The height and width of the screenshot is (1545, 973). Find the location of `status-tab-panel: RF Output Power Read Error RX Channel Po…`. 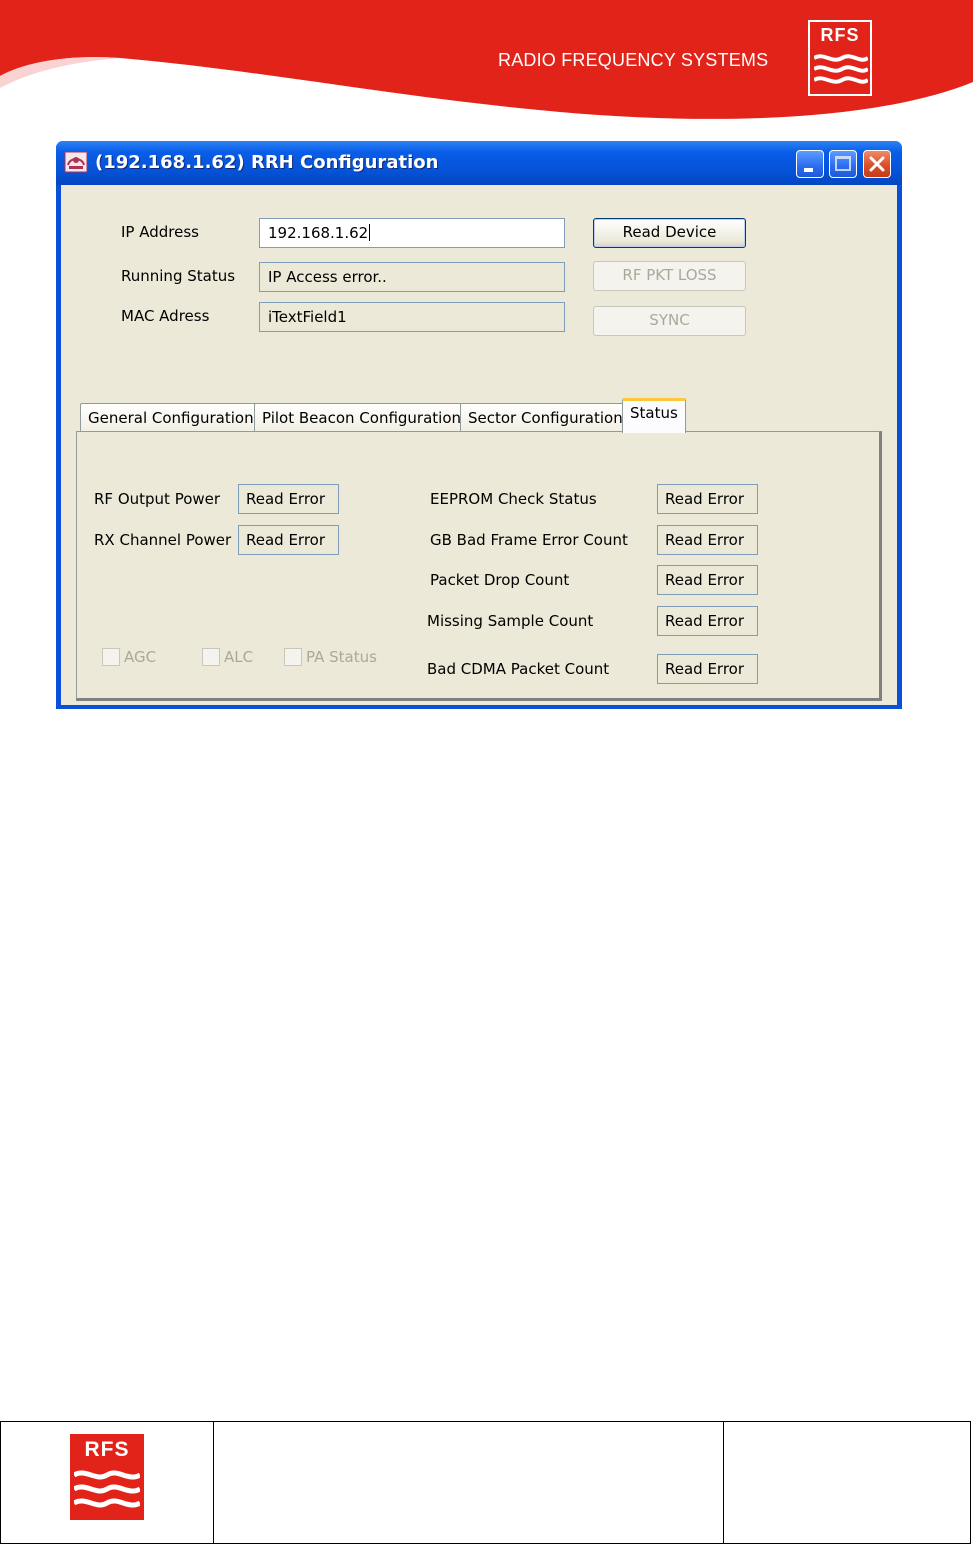

status-tab-panel: RF Output Power Read Error RX Channel Po… is located at coordinates (479, 566).